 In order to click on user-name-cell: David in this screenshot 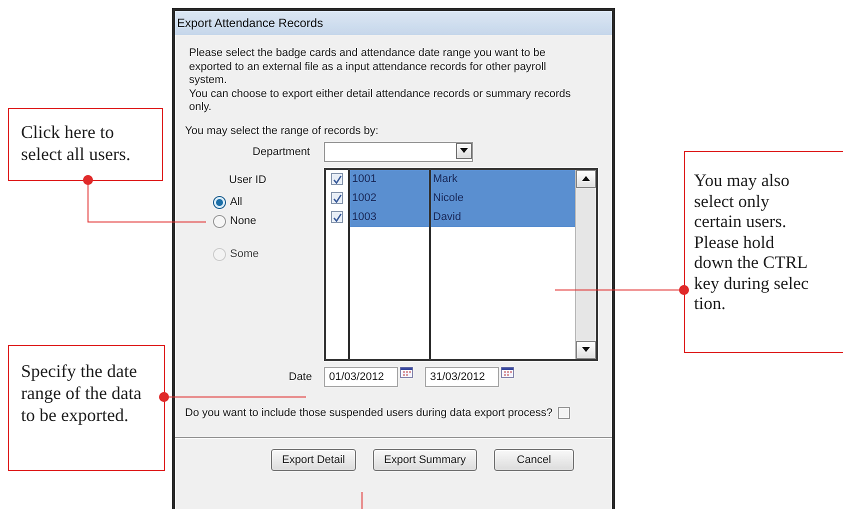, I will do `click(503, 217)`.